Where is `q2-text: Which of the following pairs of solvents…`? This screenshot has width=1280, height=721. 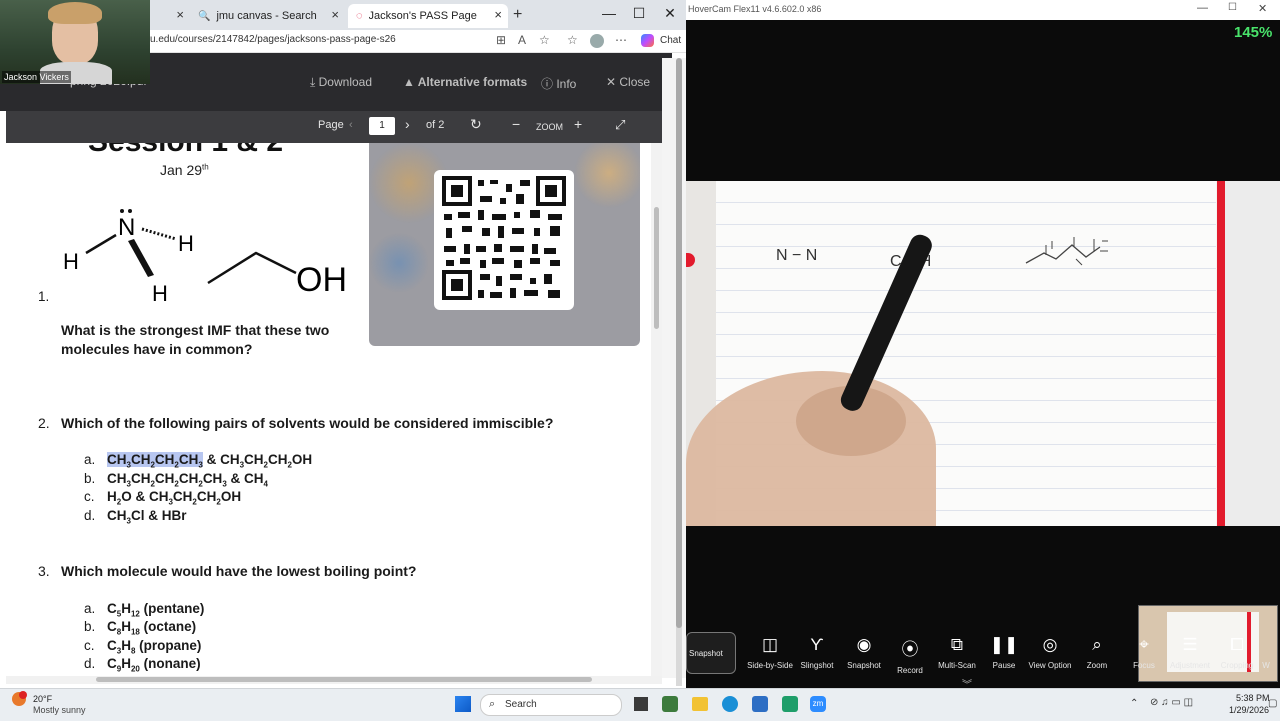
q2-text: Which of the following pairs of solvents… is located at coordinates (307, 423).